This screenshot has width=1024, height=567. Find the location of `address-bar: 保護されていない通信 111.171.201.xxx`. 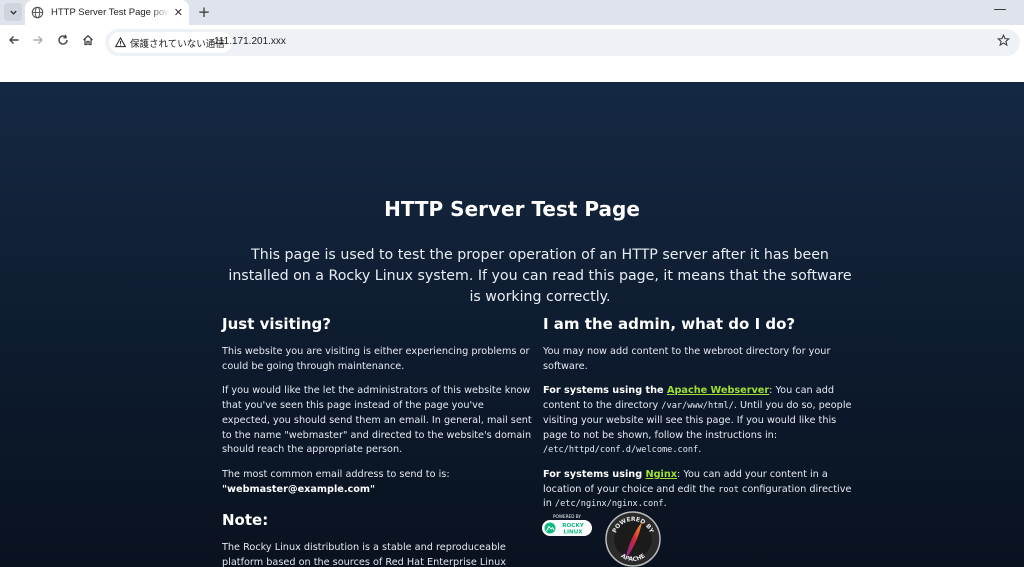

address-bar: 保護されていない通信 111.171.201.xxx is located at coordinates (562, 42).